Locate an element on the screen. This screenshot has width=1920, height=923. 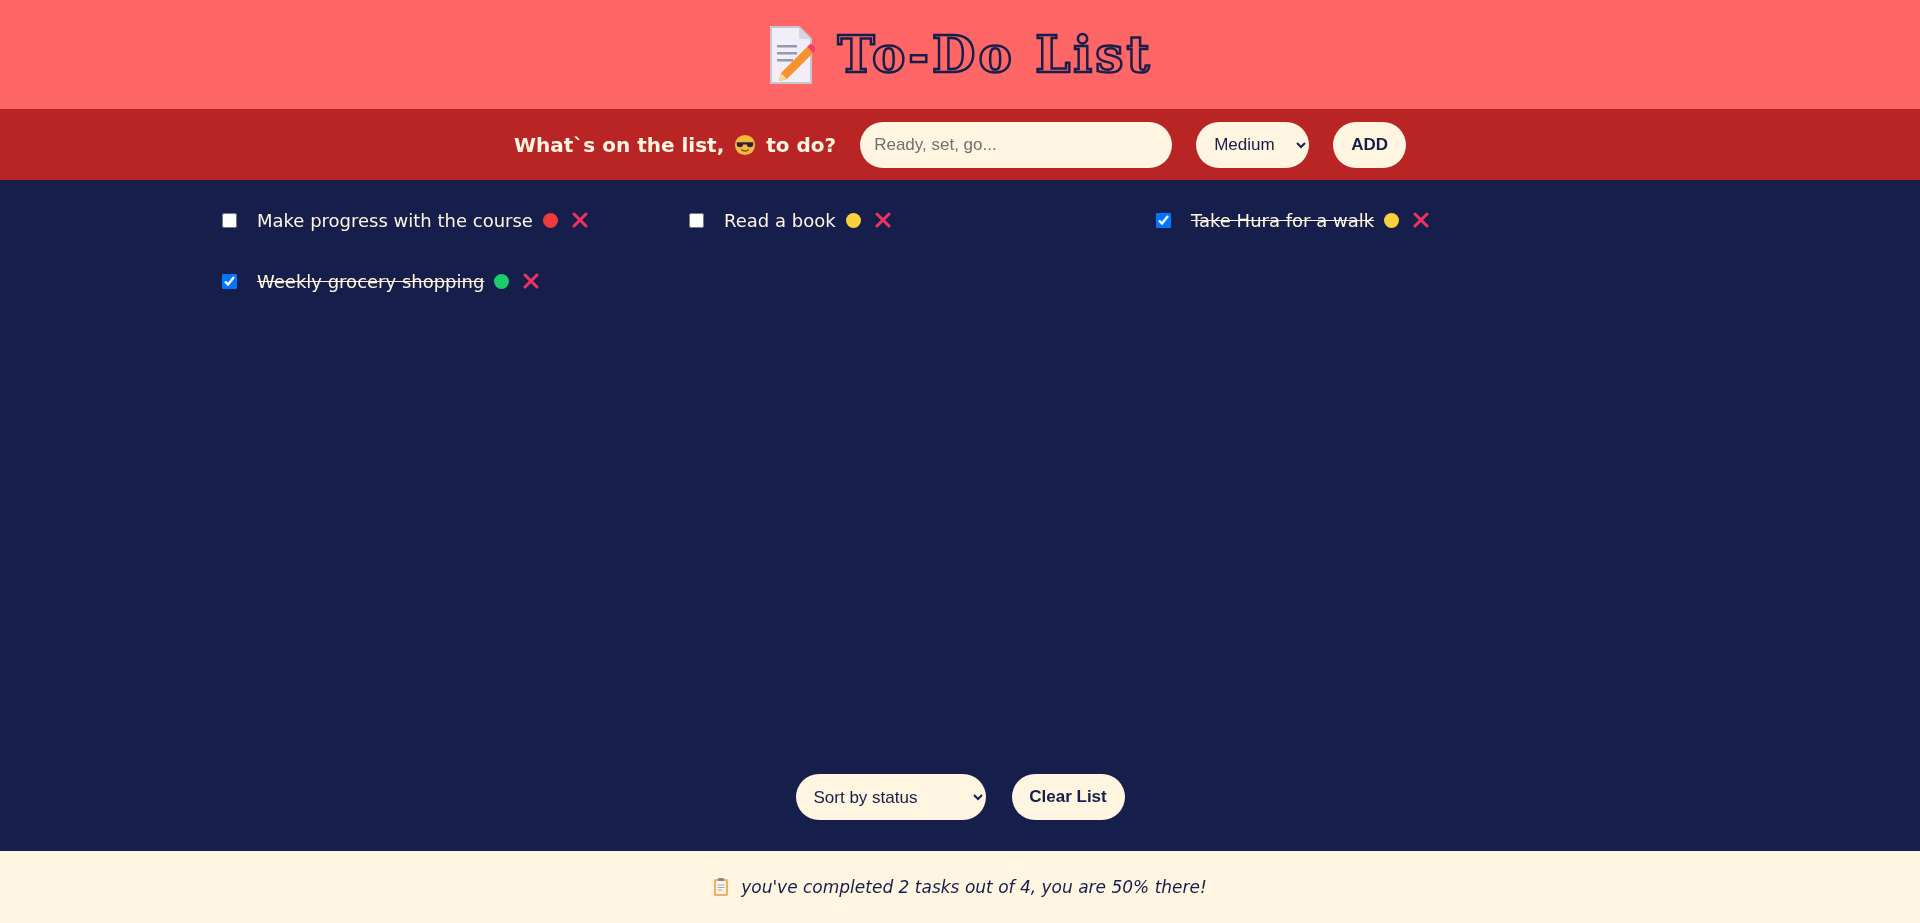
add-button: ADD is located at coordinates (1369, 144).